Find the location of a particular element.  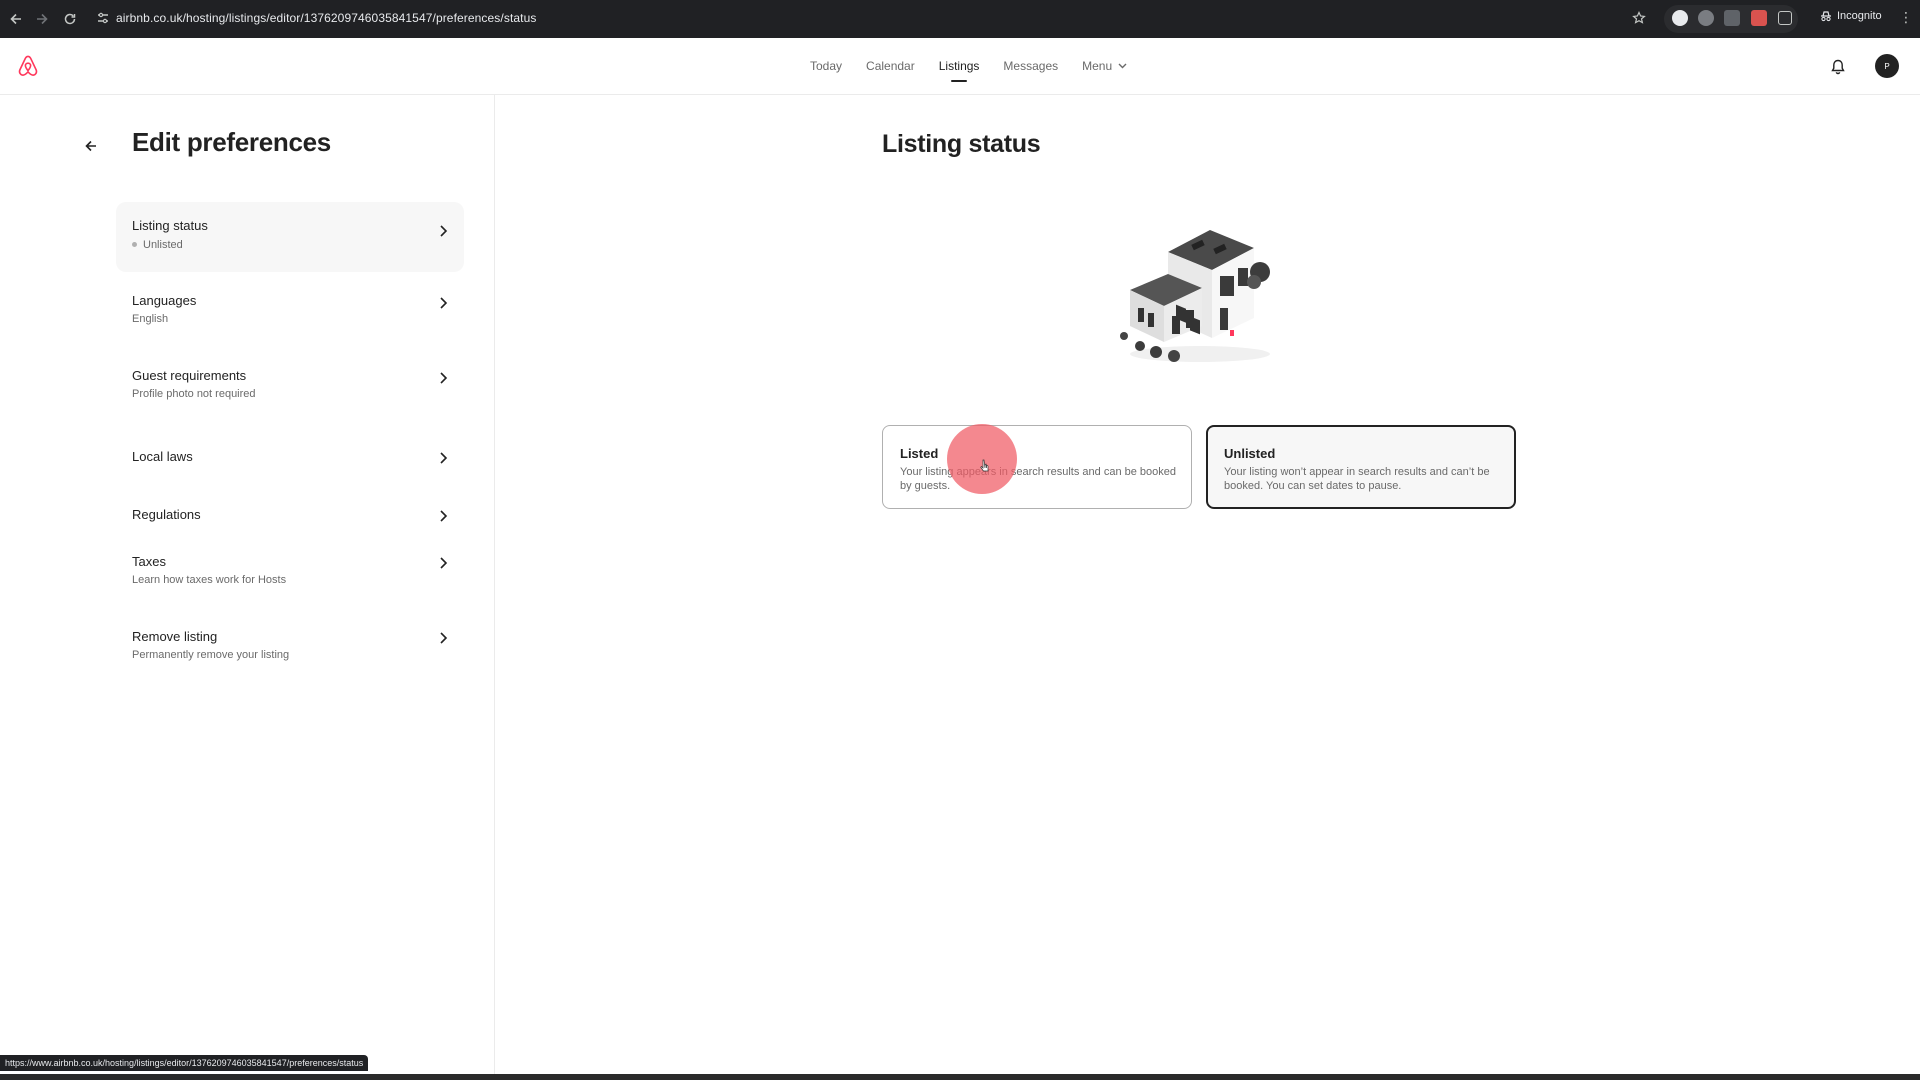

mouse-cursor-icon is located at coordinates (984, 465).